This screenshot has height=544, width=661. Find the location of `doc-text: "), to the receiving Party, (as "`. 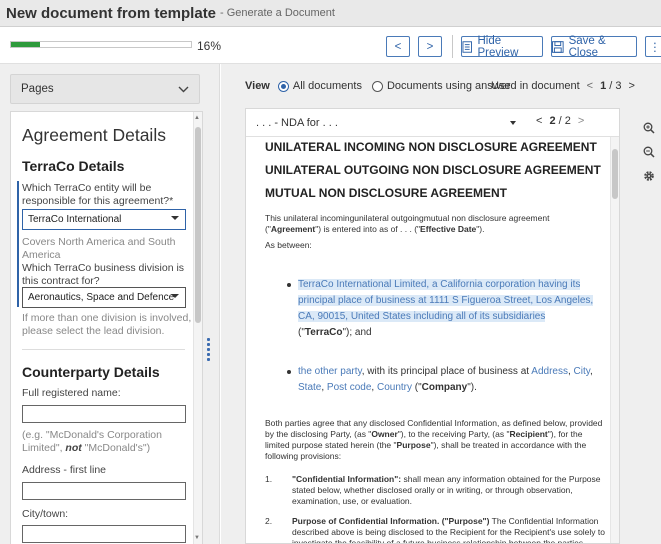

doc-text: "), to the receiving Party, (as " is located at coordinates (453, 434).